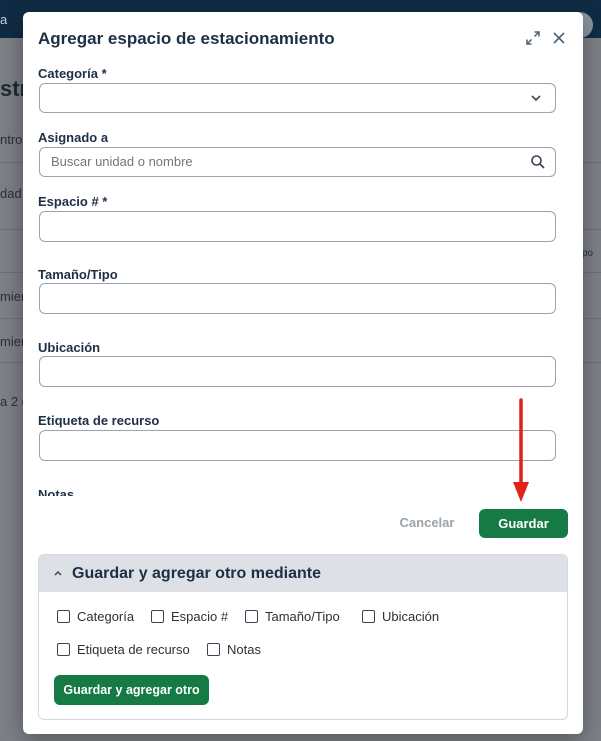  Describe the element at coordinates (297, 445) in the screenshot. I see `asset-tag-input` at that location.